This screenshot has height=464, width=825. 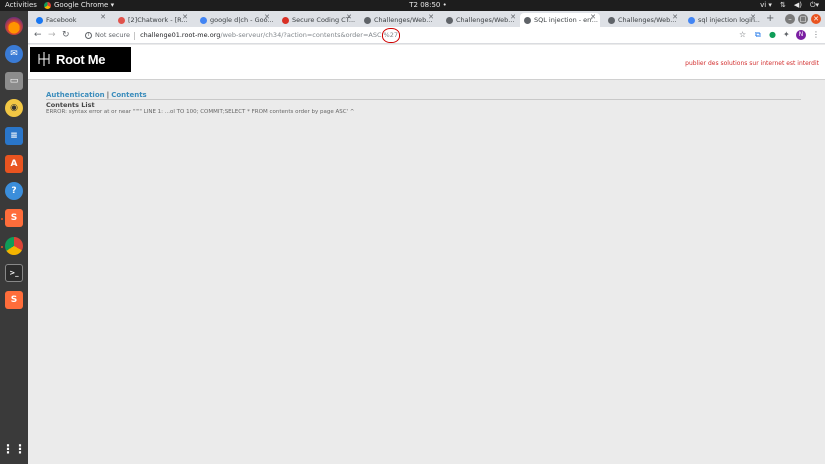 What do you see at coordinates (129, 95) in the screenshot?
I see `contents-link: Contents` at bounding box center [129, 95].